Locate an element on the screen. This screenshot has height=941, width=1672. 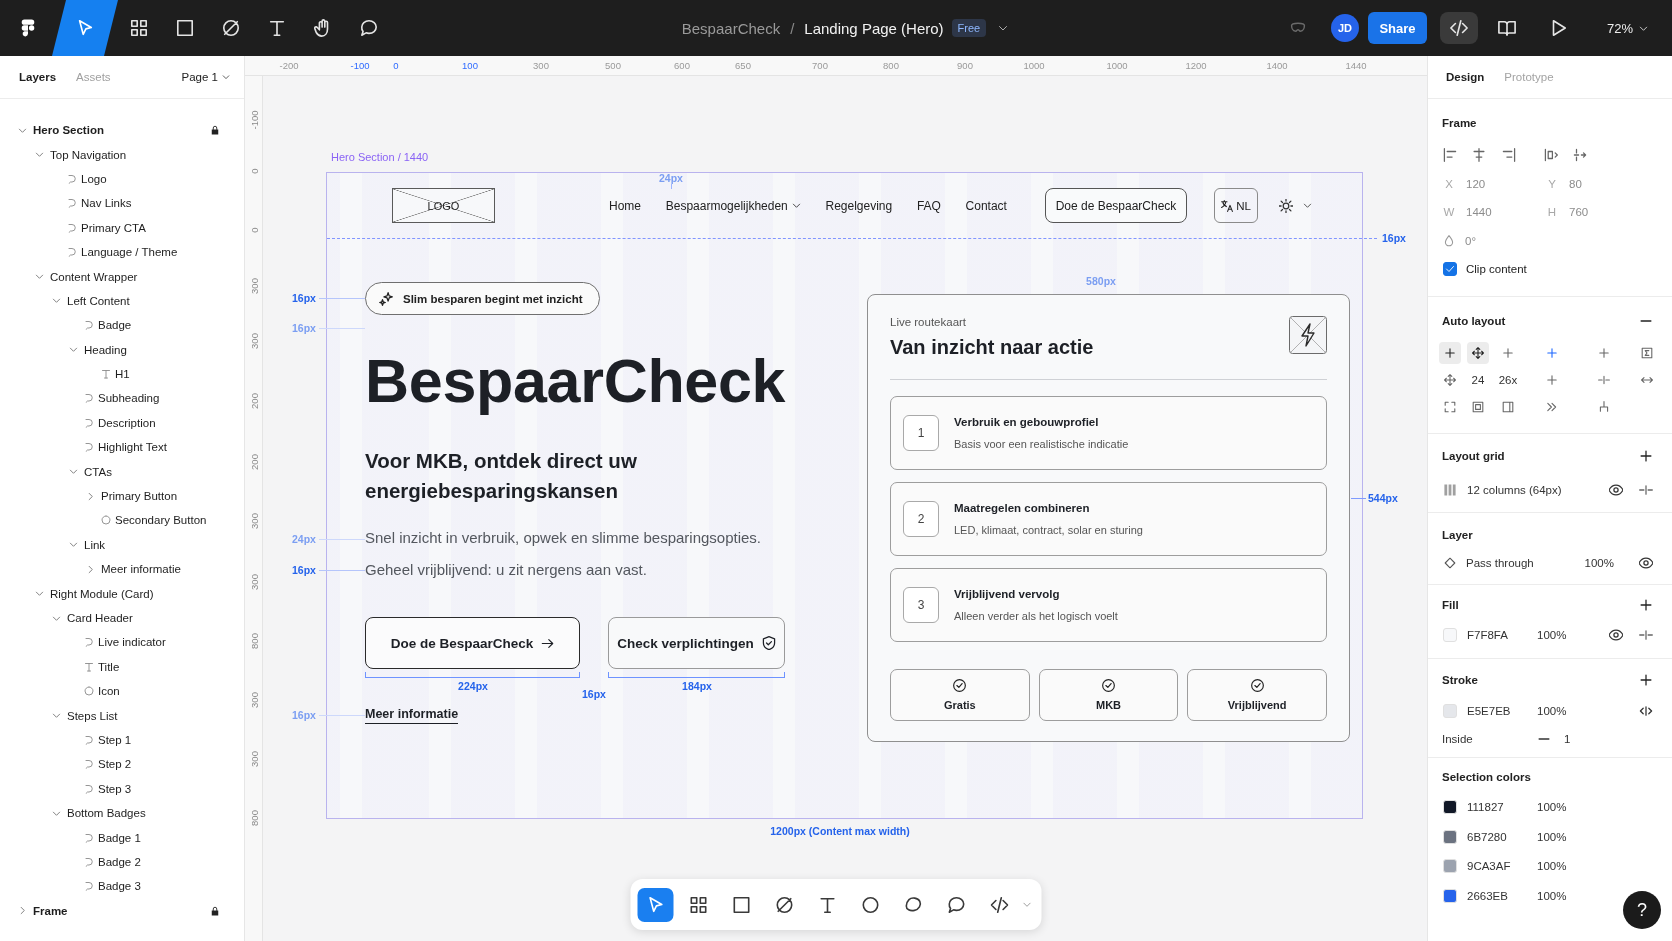
layer-name: Primary Button is located at coordinates (139, 496).